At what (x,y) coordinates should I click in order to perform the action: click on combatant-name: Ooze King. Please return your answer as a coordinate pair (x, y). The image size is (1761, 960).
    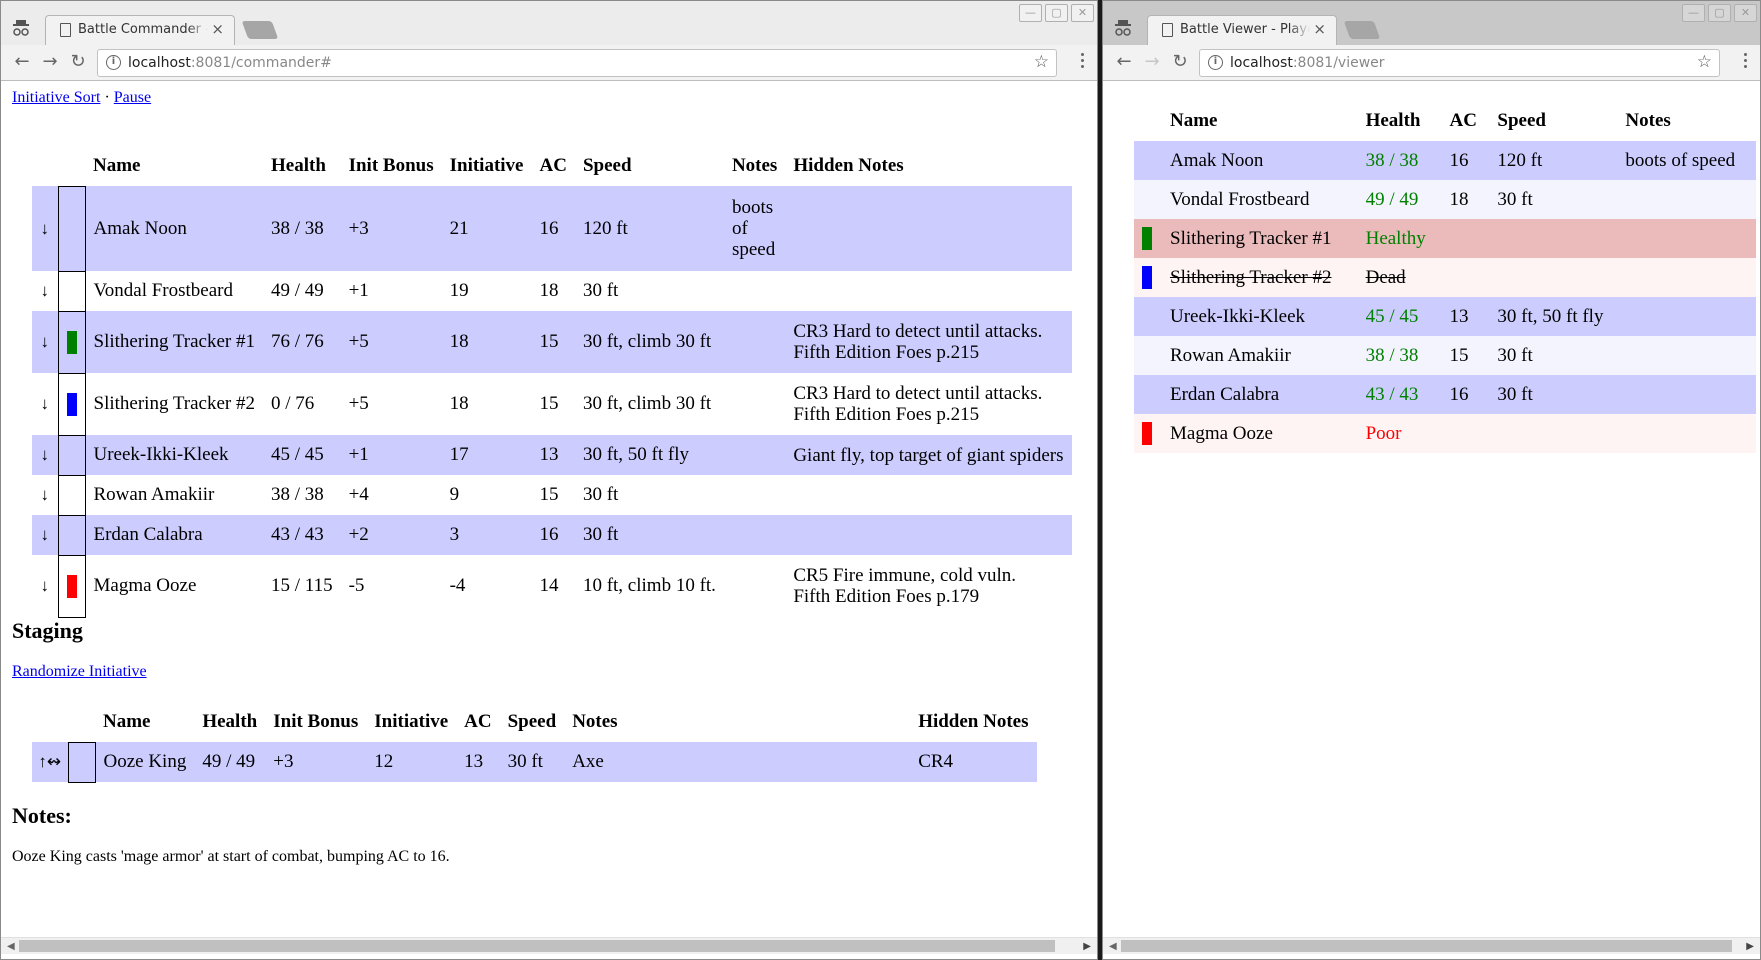
    Looking at the image, I should click on (145, 762).